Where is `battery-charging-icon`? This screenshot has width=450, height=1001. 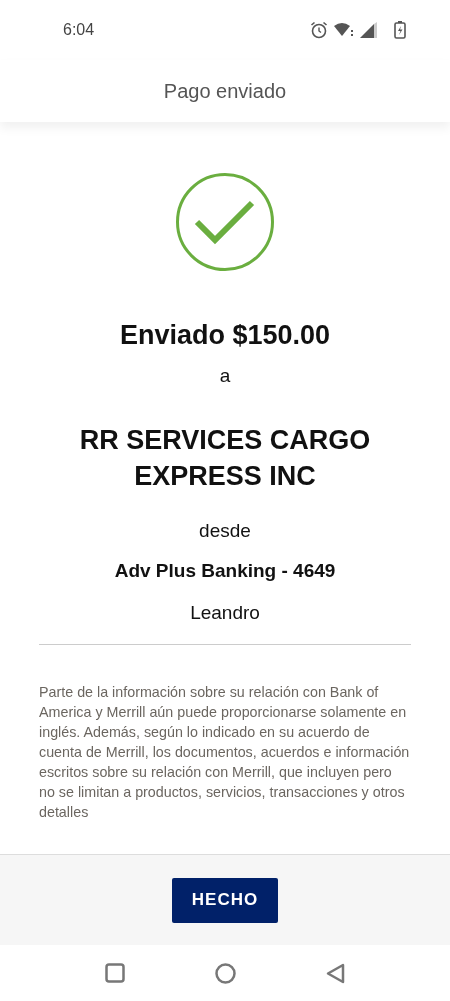
battery-charging-icon is located at coordinates (400, 30).